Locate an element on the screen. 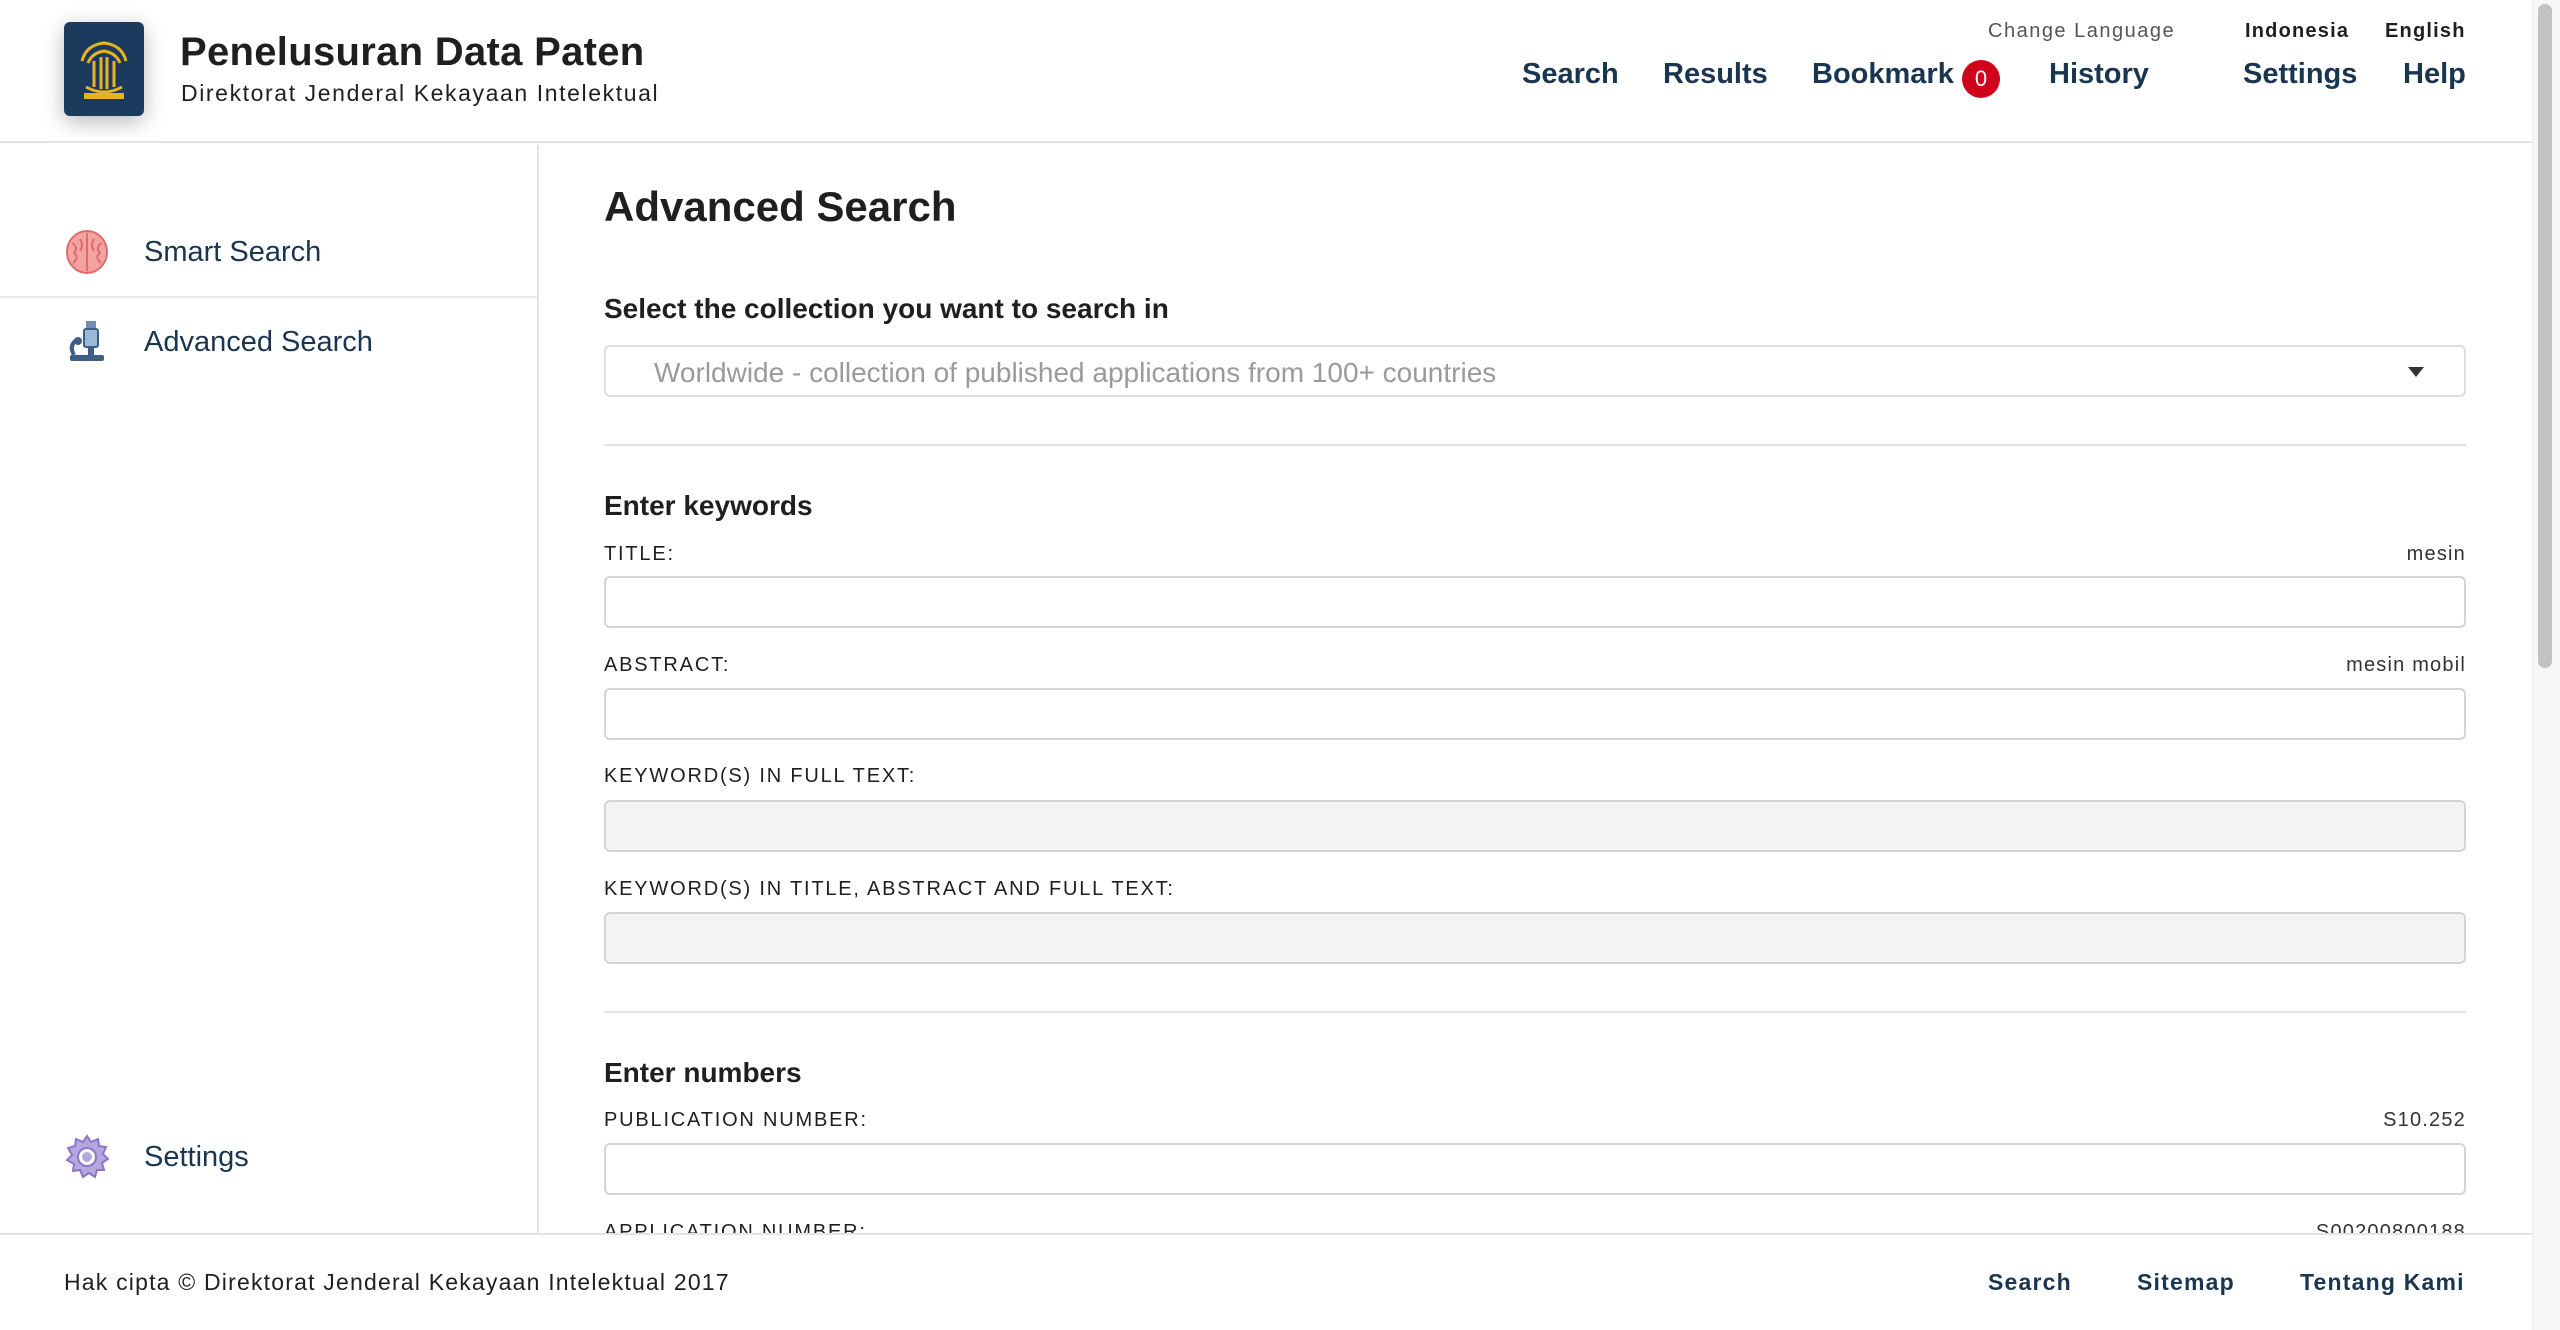 The height and width of the screenshot is (1330, 2560). numbers-heading: Enter numbers is located at coordinates (703, 1072).